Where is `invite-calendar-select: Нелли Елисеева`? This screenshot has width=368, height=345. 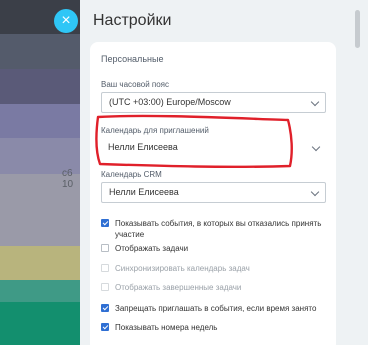 invite-calendar-select: Нелли Елисеева is located at coordinates (213, 148).